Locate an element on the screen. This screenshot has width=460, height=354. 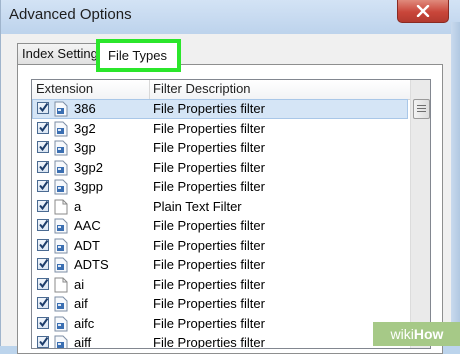
column-header-filter-description: Filter Description is located at coordinates (202, 89).